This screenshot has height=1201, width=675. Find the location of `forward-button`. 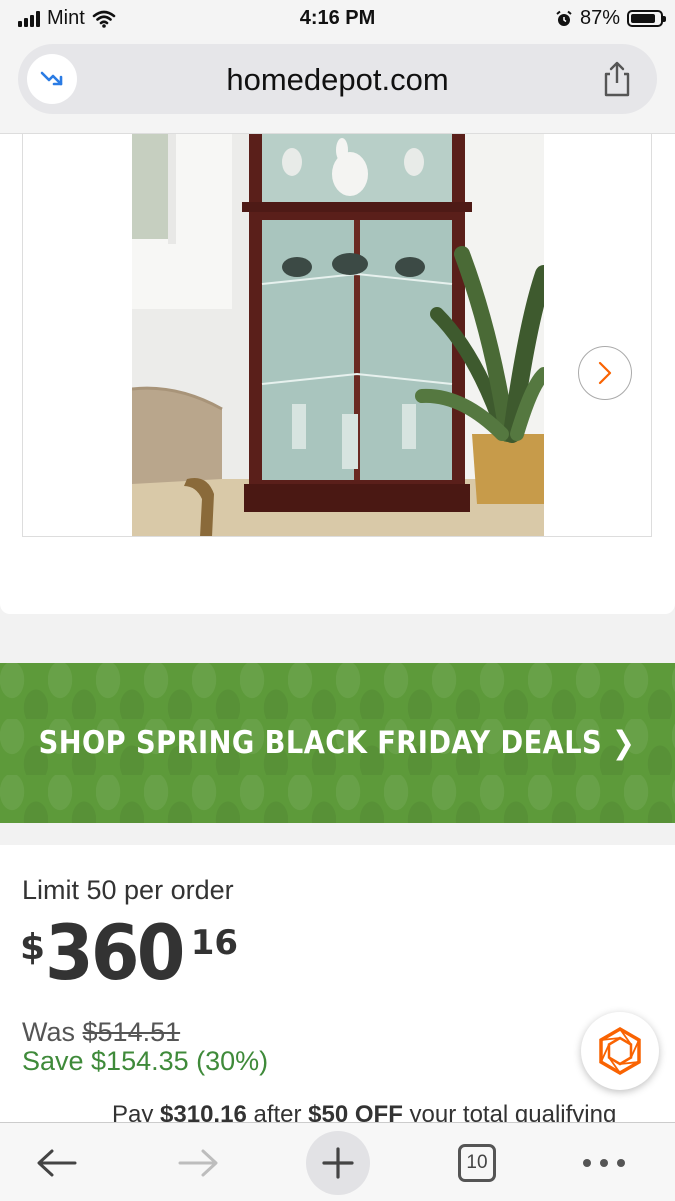

forward-button is located at coordinates (198, 1163).